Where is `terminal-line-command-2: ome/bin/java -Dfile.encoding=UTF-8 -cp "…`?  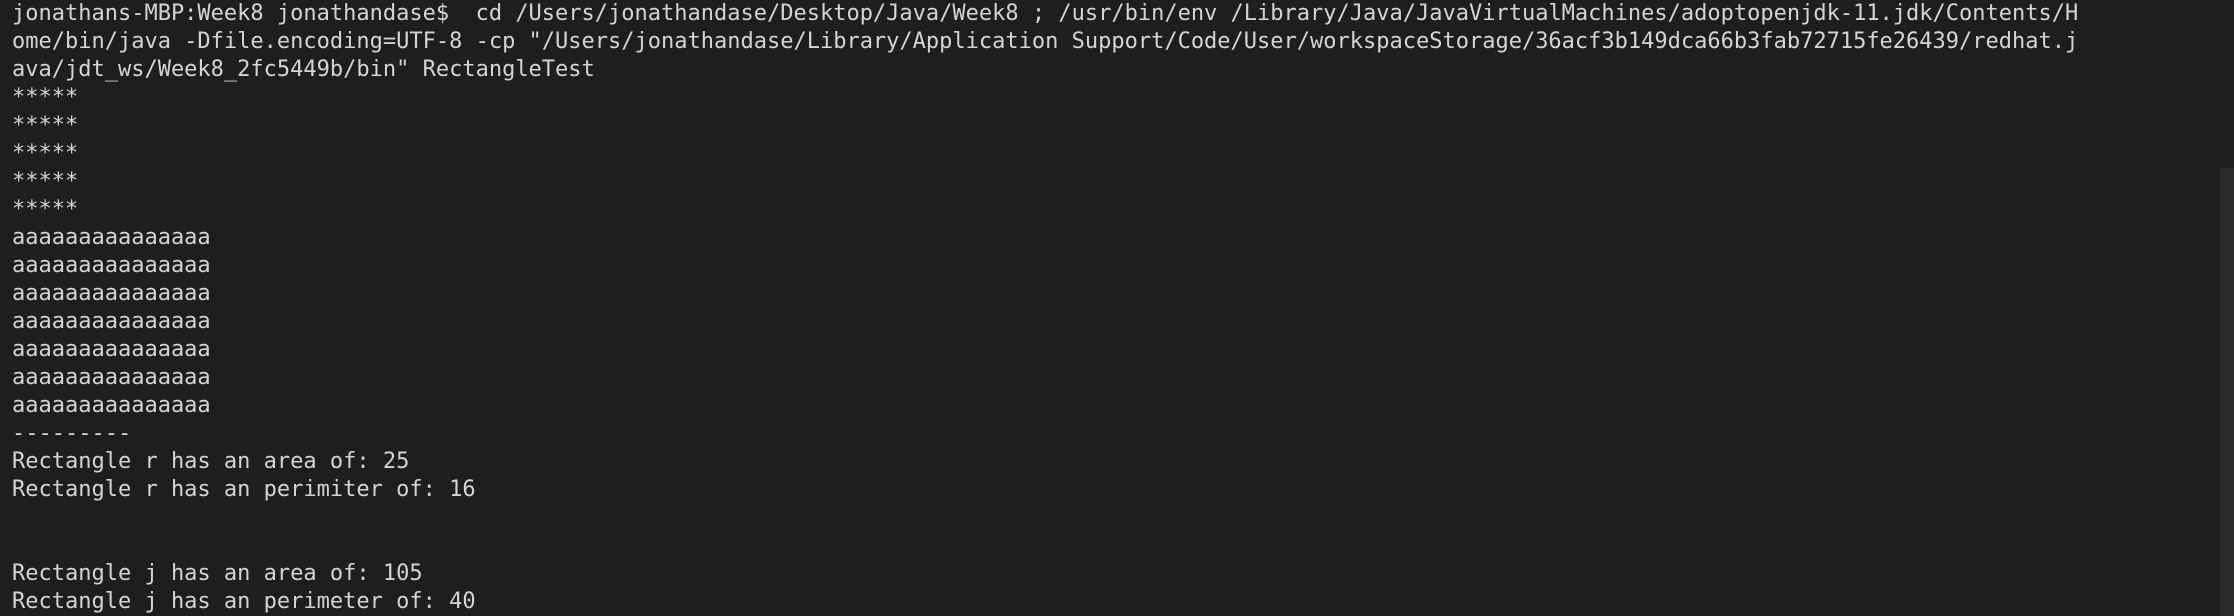
terminal-line-command-2: ome/bin/java -Dfile.encoding=UTF-8 -cp "… is located at coordinates (1045, 41).